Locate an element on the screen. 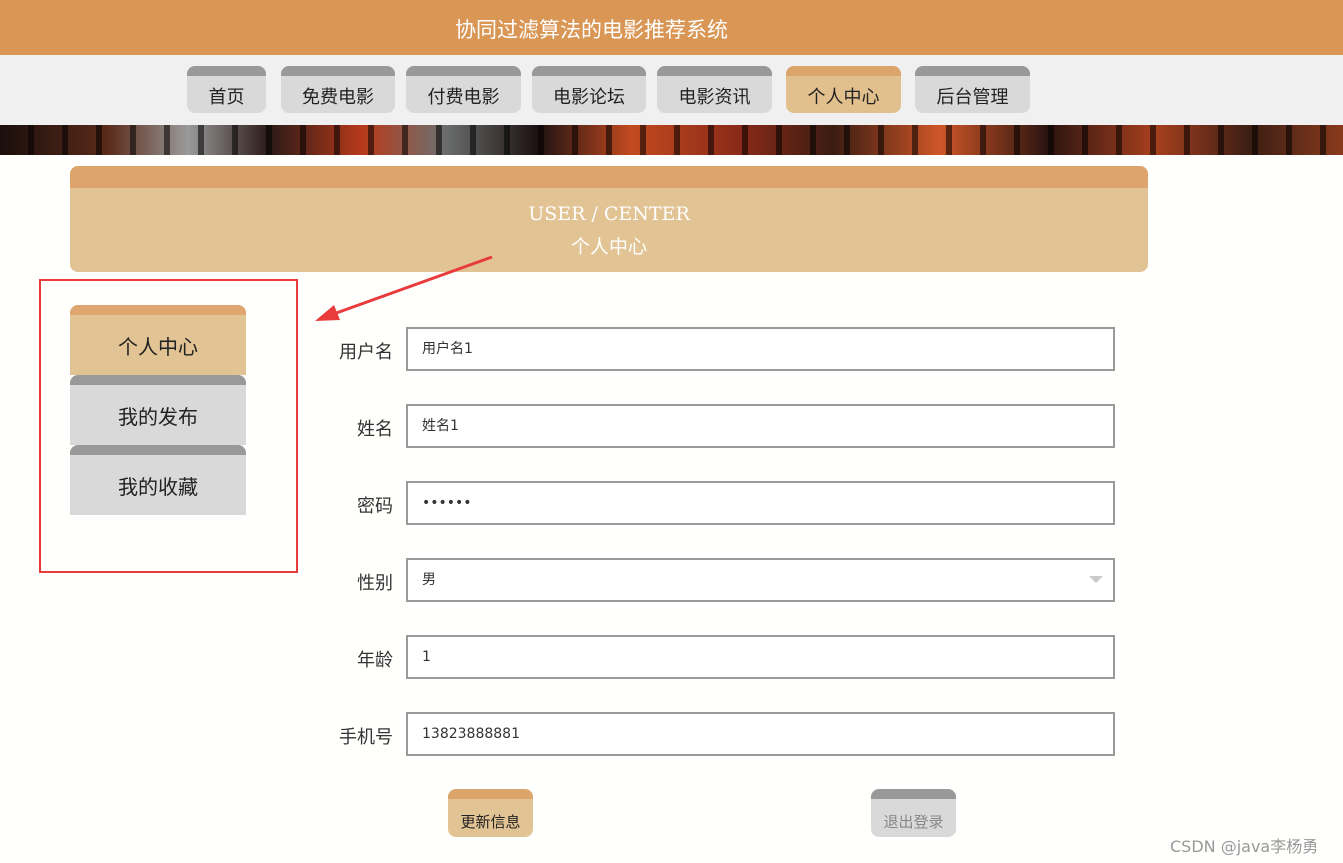  logout-button: 退出登录 is located at coordinates (913, 813).